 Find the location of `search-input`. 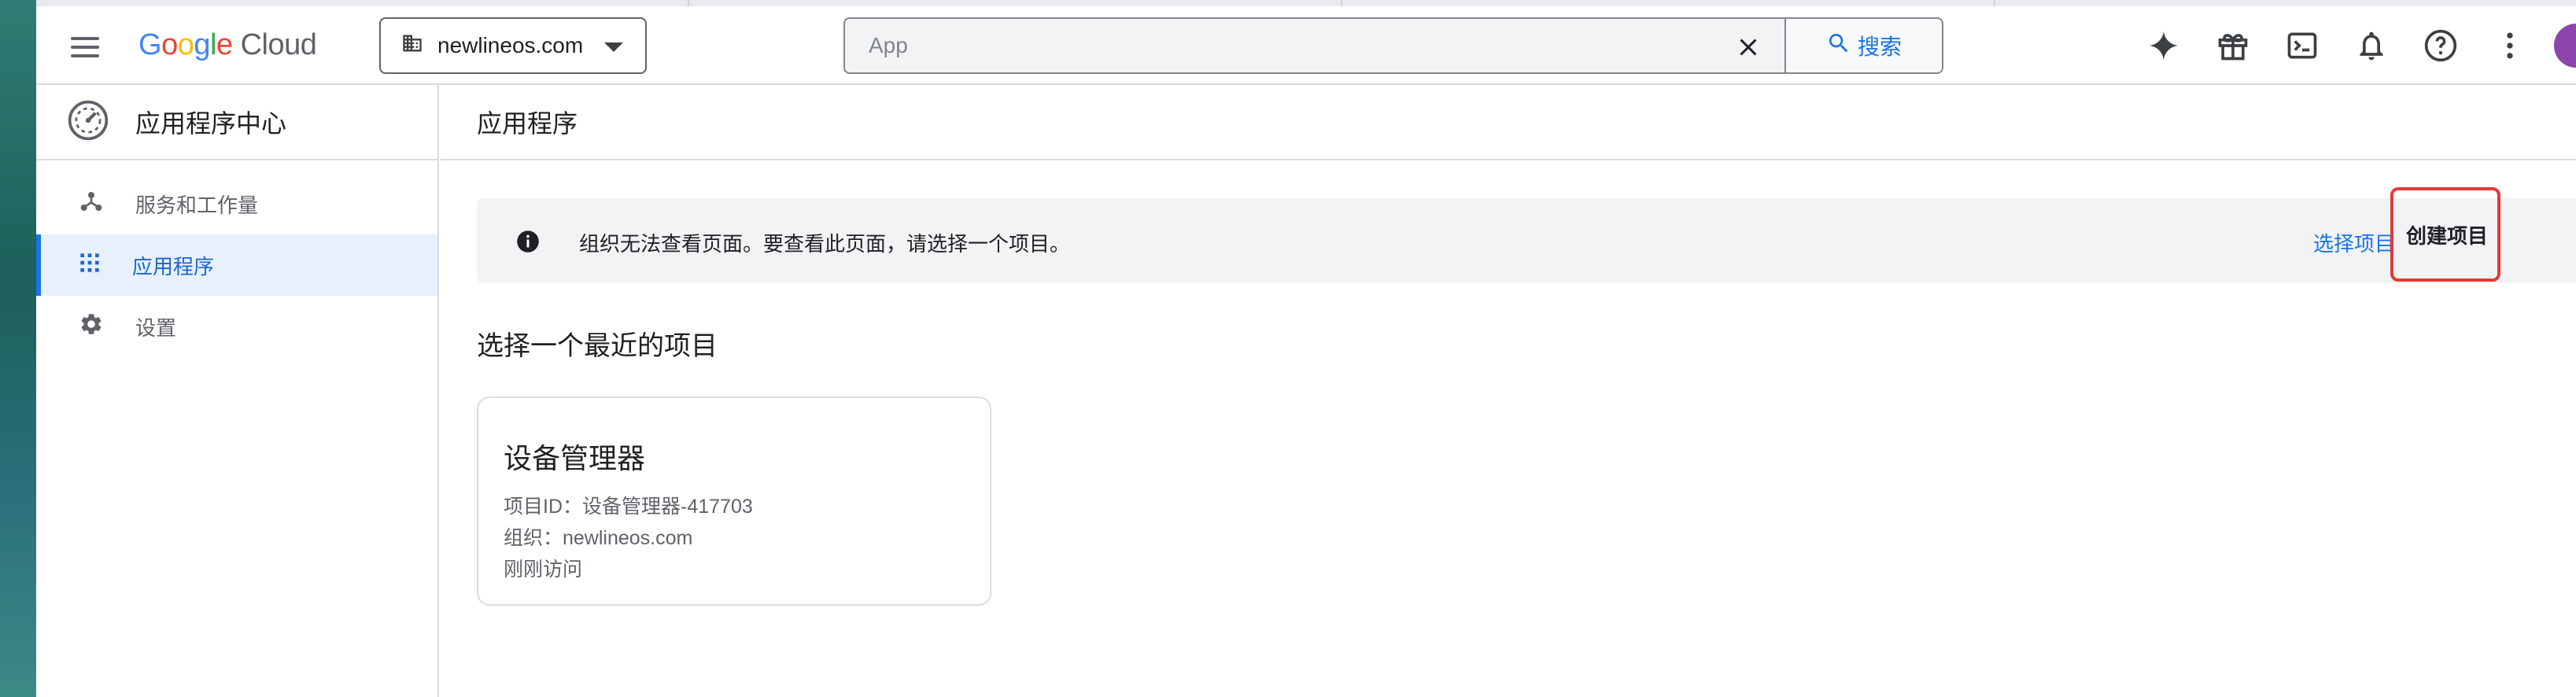

search-input is located at coordinates (1309, 45).